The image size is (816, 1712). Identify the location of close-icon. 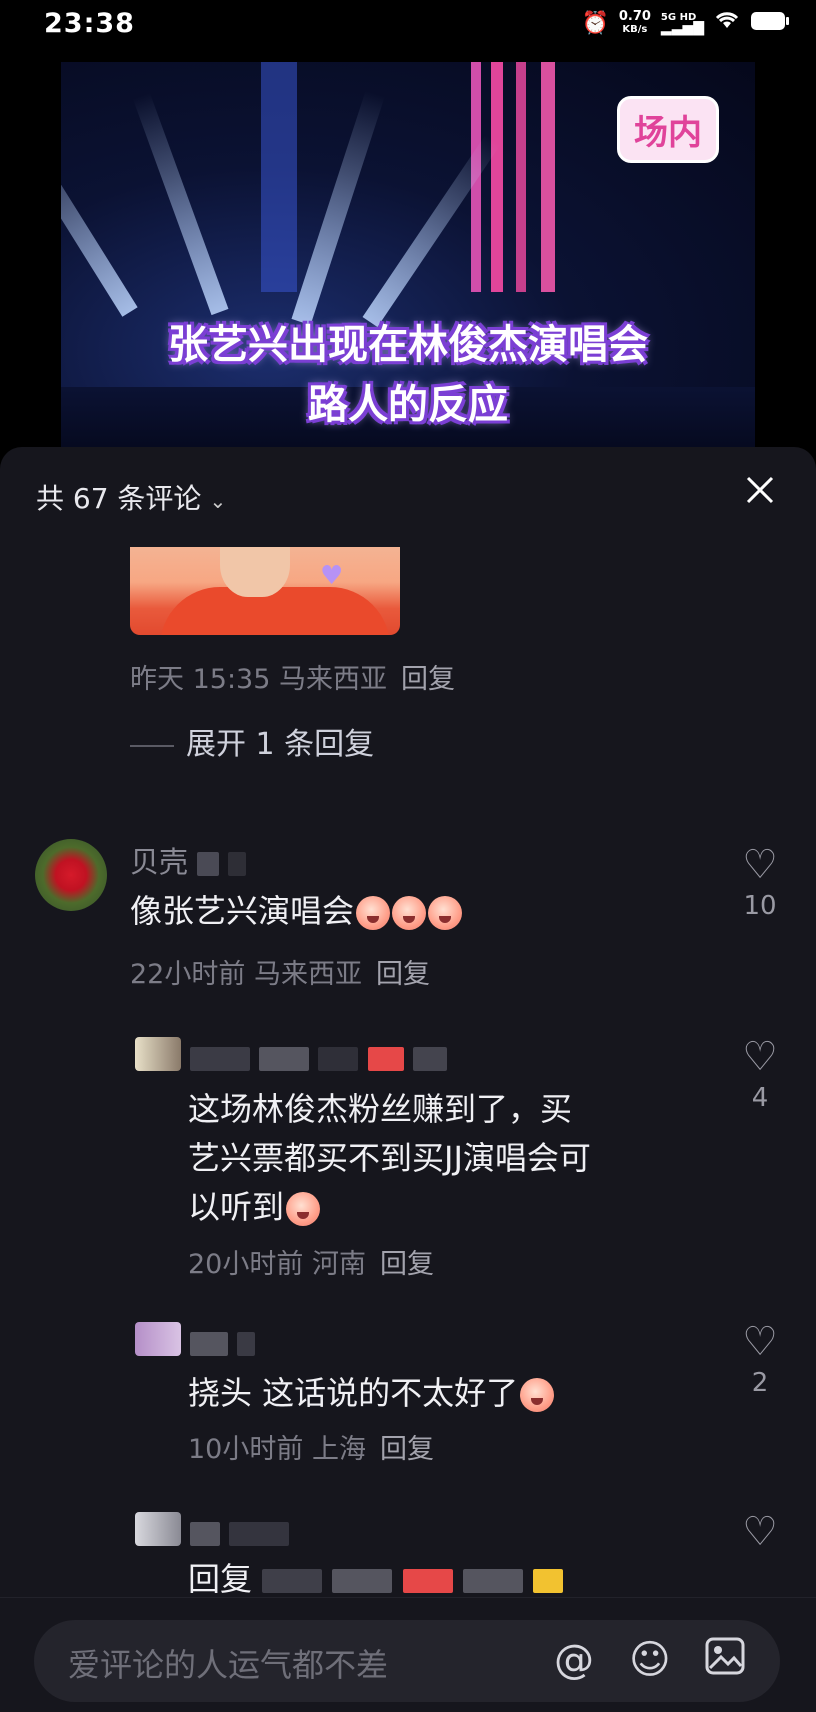
(760, 490).